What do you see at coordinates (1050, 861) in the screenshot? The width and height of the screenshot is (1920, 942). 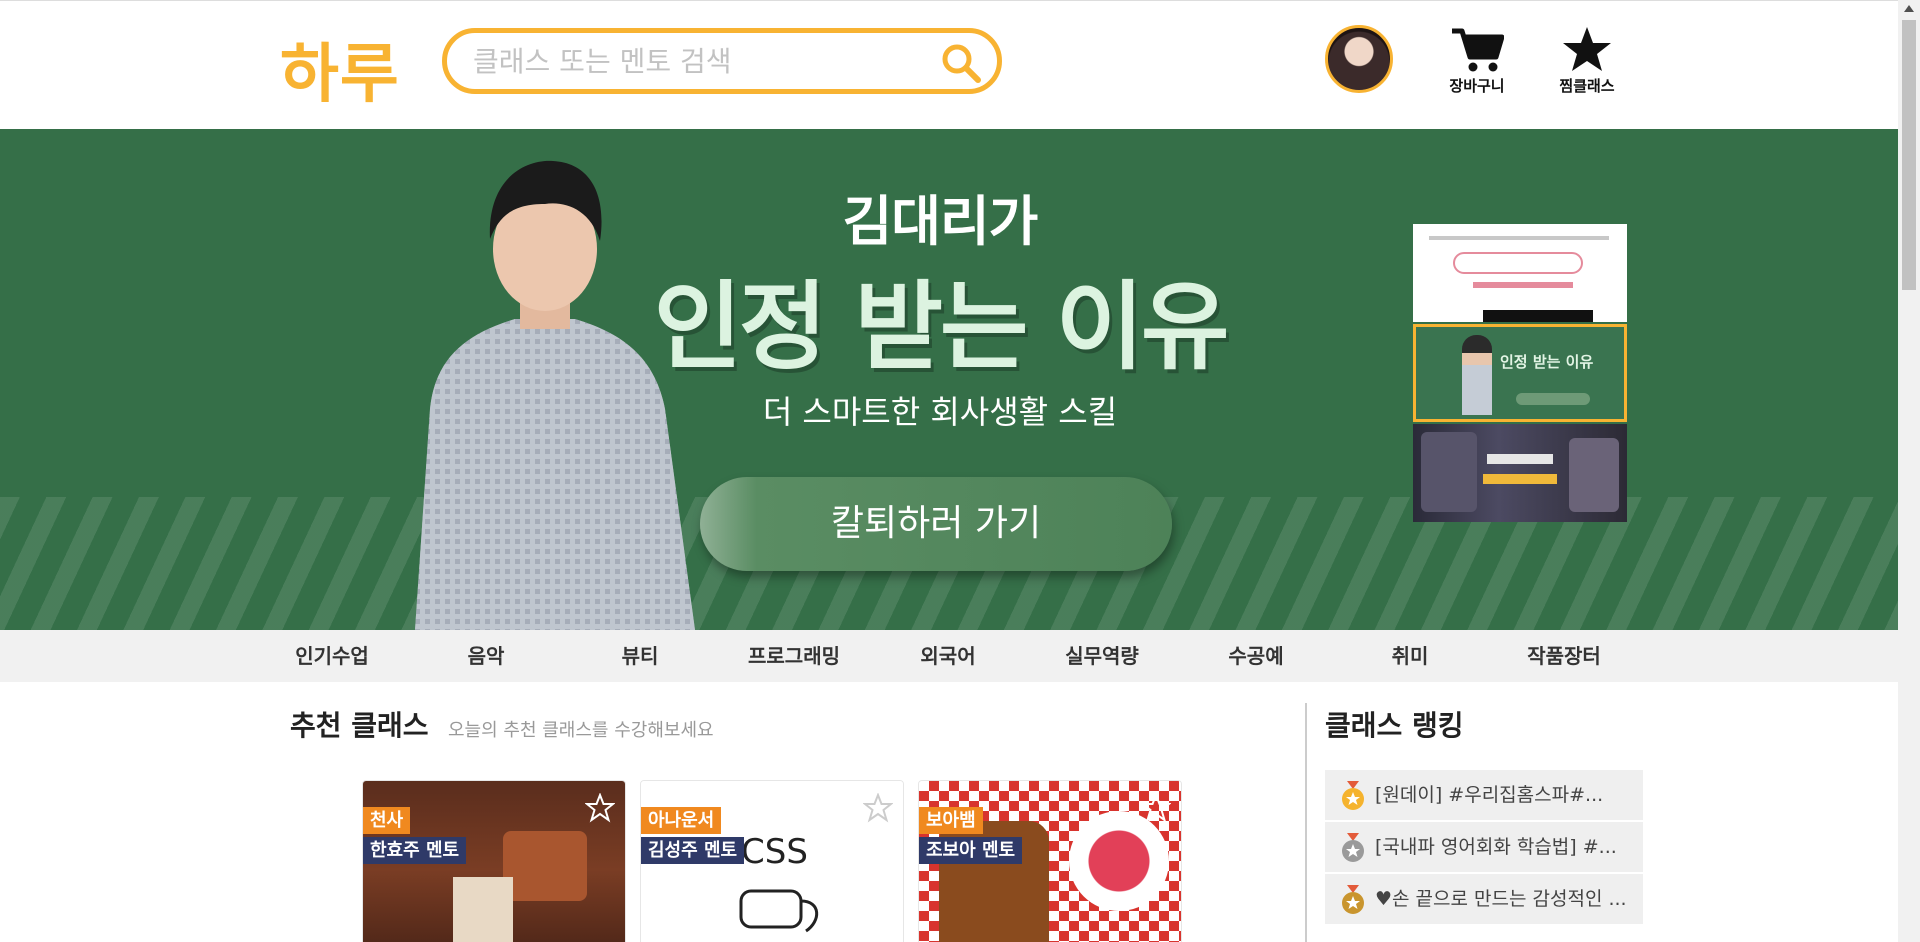 I see `class-card-3: 보아뱀 조보아 멘토` at bounding box center [1050, 861].